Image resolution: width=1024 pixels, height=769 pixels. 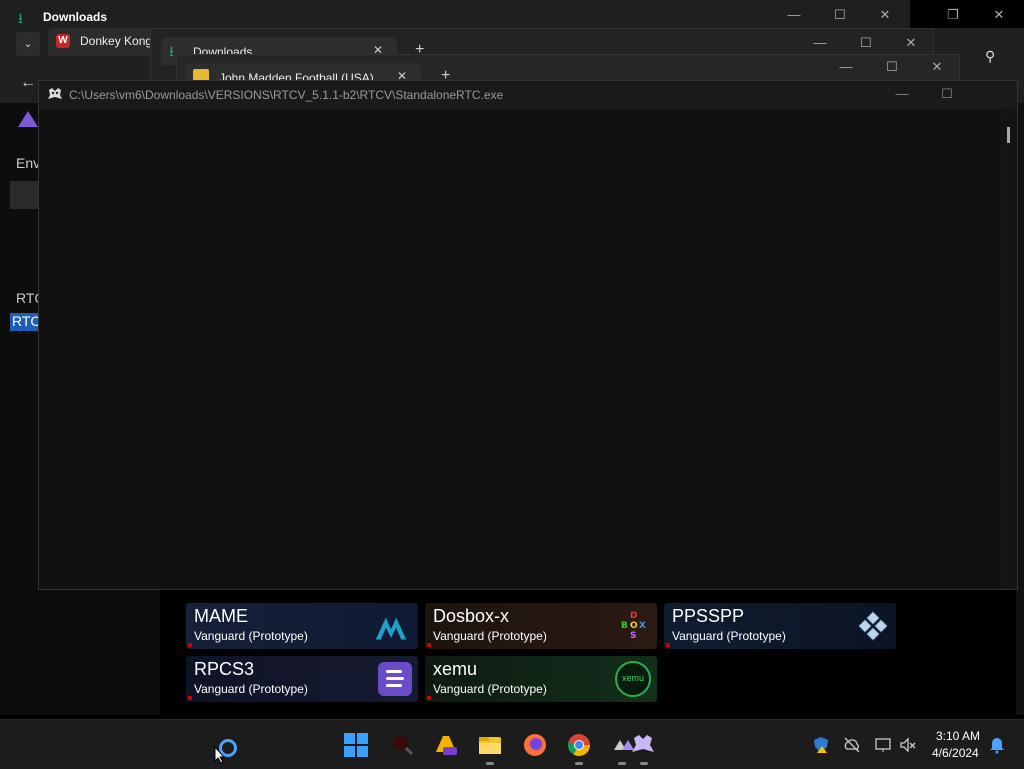 What do you see at coordinates (821, 745) in the screenshot?
I see `security-shield-icon` at bounding box center [821, 745].